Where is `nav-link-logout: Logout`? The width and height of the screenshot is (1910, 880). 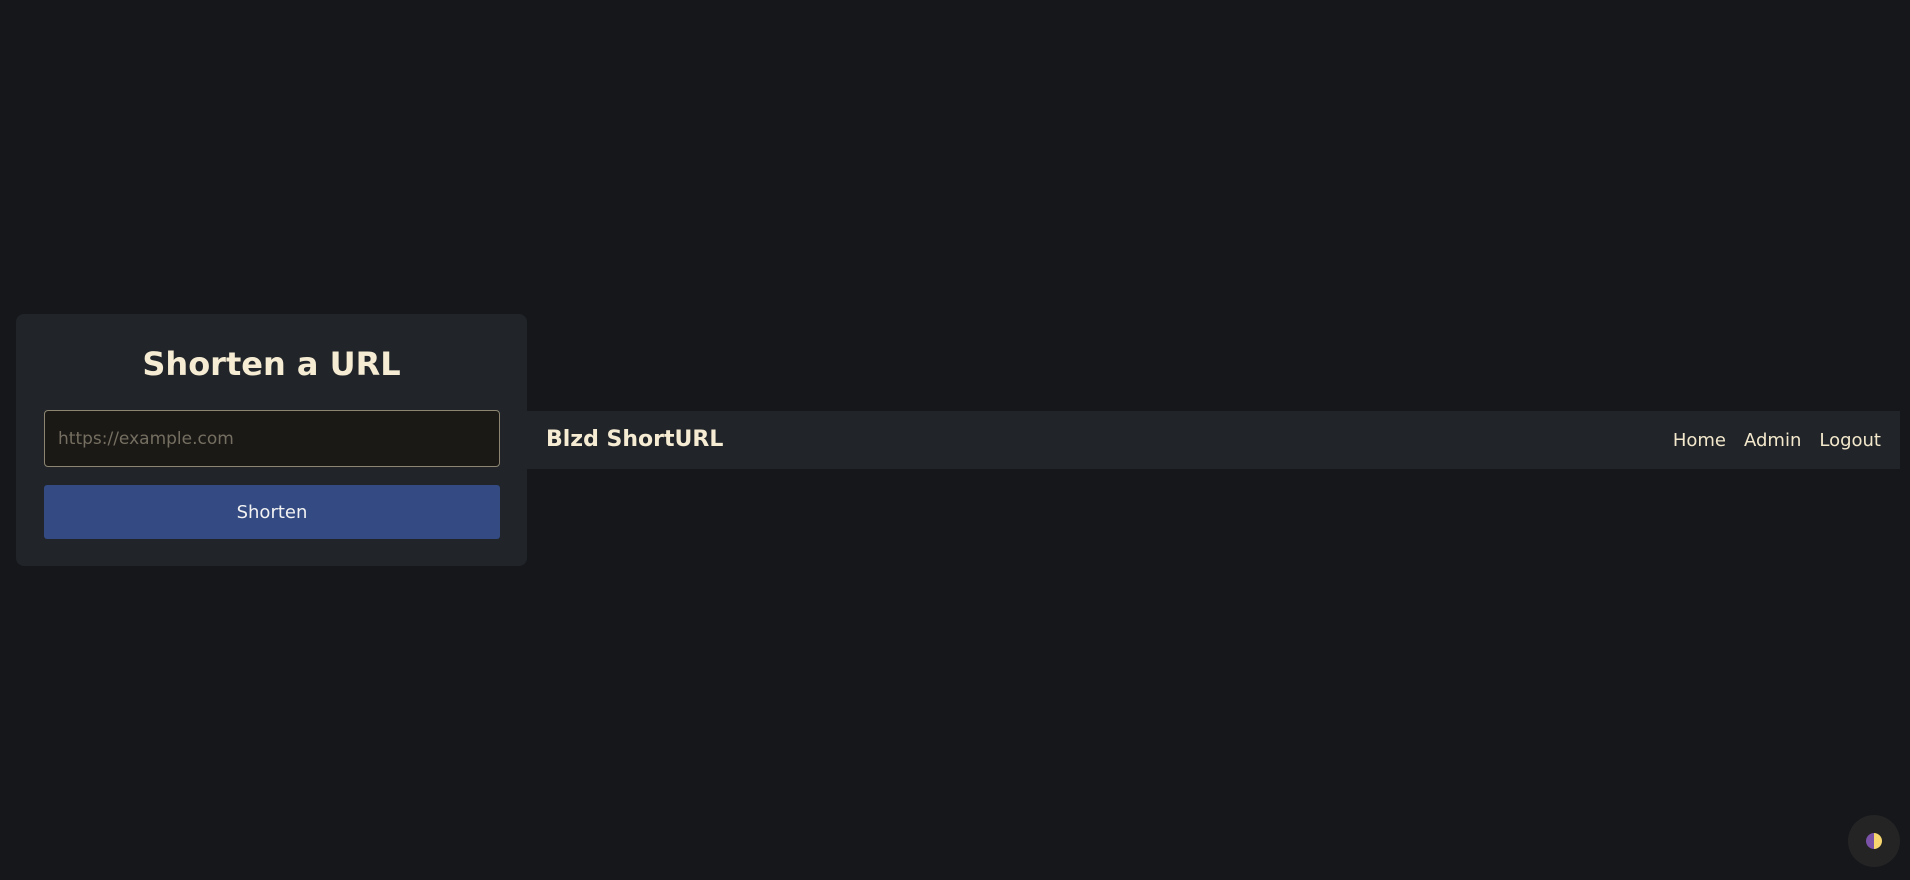 nav-link-logout: Logout is located at coordinates (1850, 440).